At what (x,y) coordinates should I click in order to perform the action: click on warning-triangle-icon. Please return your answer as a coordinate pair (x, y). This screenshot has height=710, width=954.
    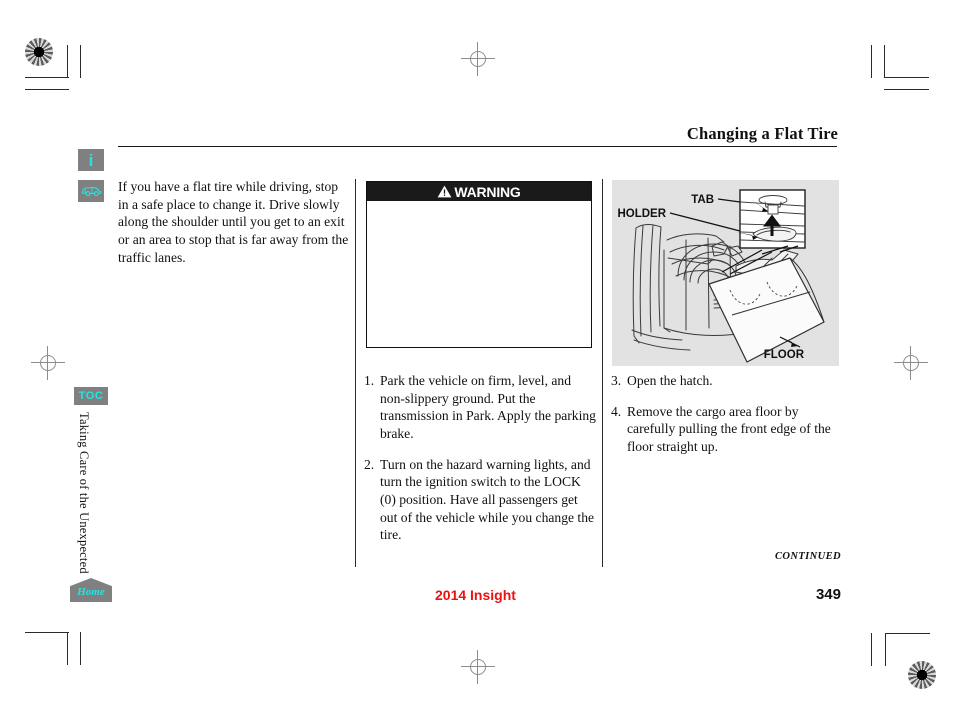
    Looking at the image, I should click on (444, 191).